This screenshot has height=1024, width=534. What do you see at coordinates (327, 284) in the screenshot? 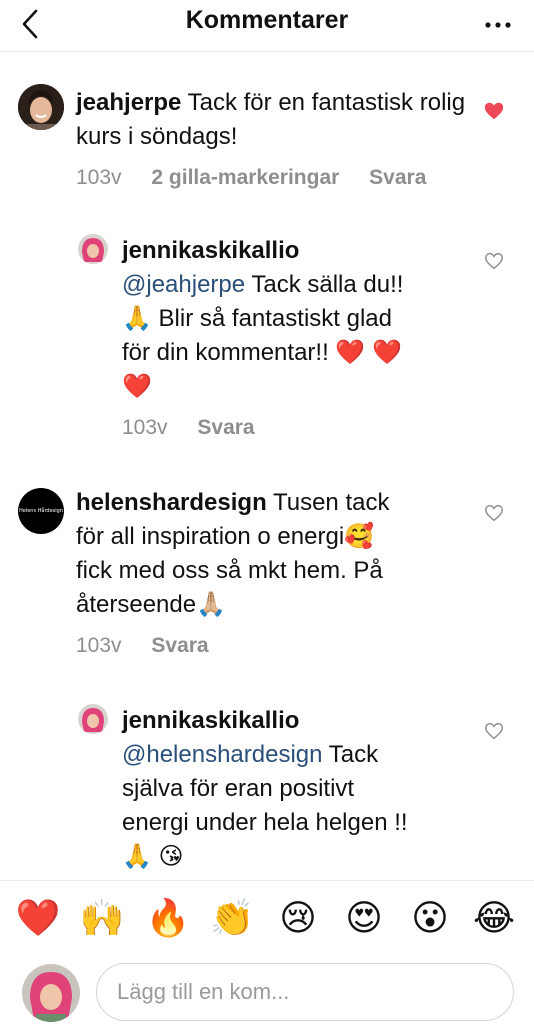
I see `comment-message: Tack sälla du!!` at bounding box center [327, 284].